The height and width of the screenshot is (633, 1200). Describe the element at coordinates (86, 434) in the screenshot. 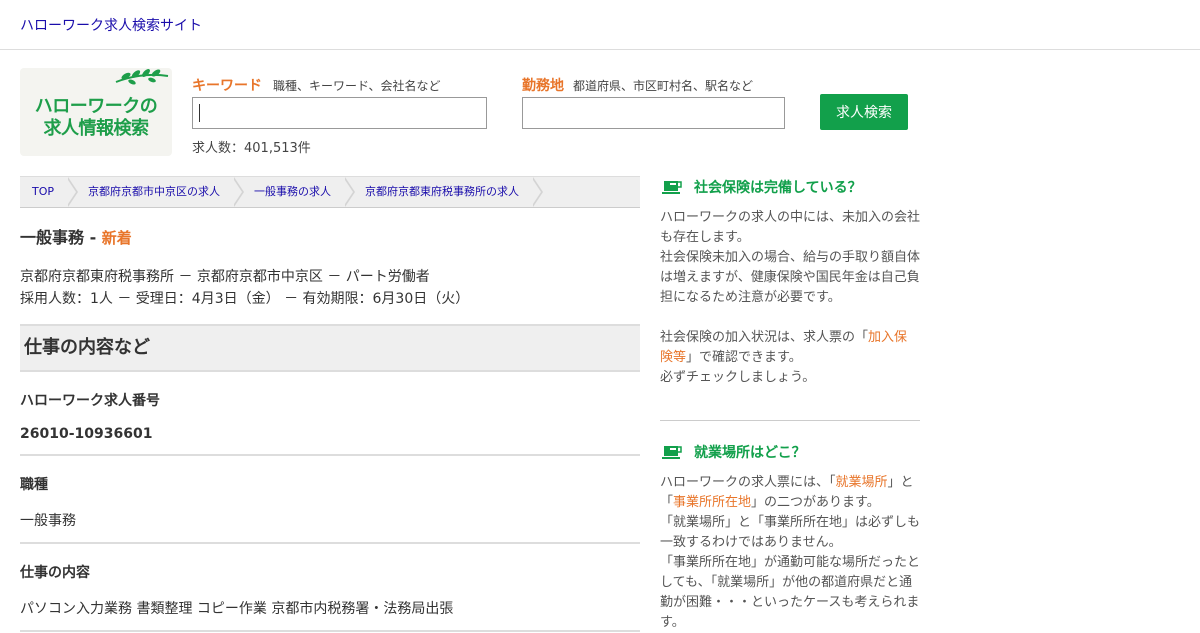

I see `detail-value: 26010-10936601` at that location.